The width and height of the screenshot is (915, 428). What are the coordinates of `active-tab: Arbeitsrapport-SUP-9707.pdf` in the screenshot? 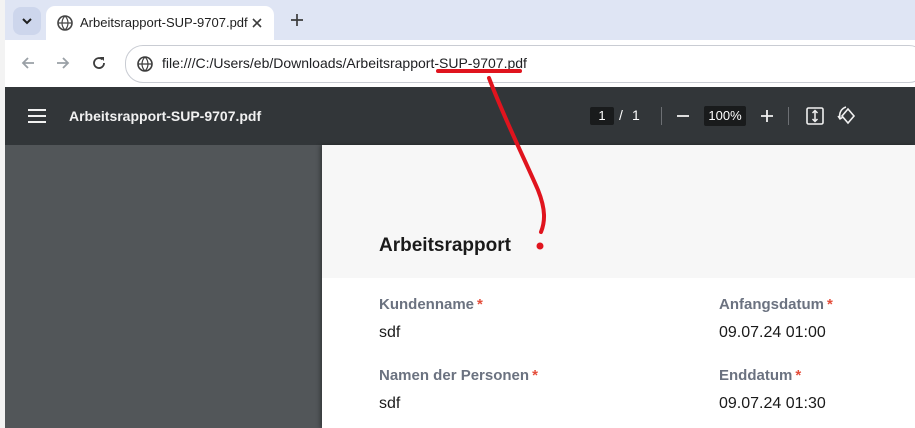 It's located at (160, 23).